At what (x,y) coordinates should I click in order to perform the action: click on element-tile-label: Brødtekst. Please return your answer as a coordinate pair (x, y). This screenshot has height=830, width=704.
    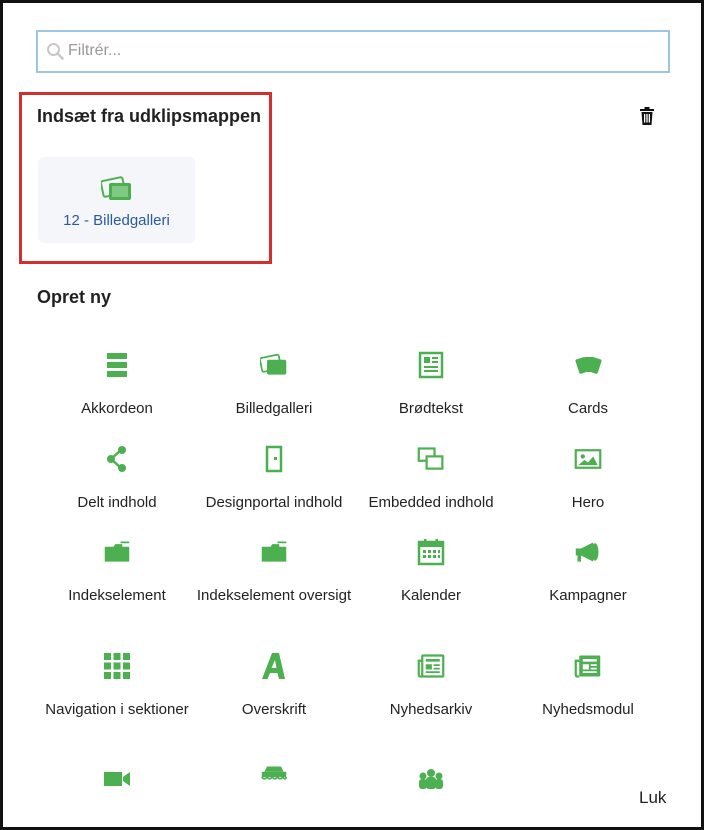
    Looking at the image, I should click on (431, 408).